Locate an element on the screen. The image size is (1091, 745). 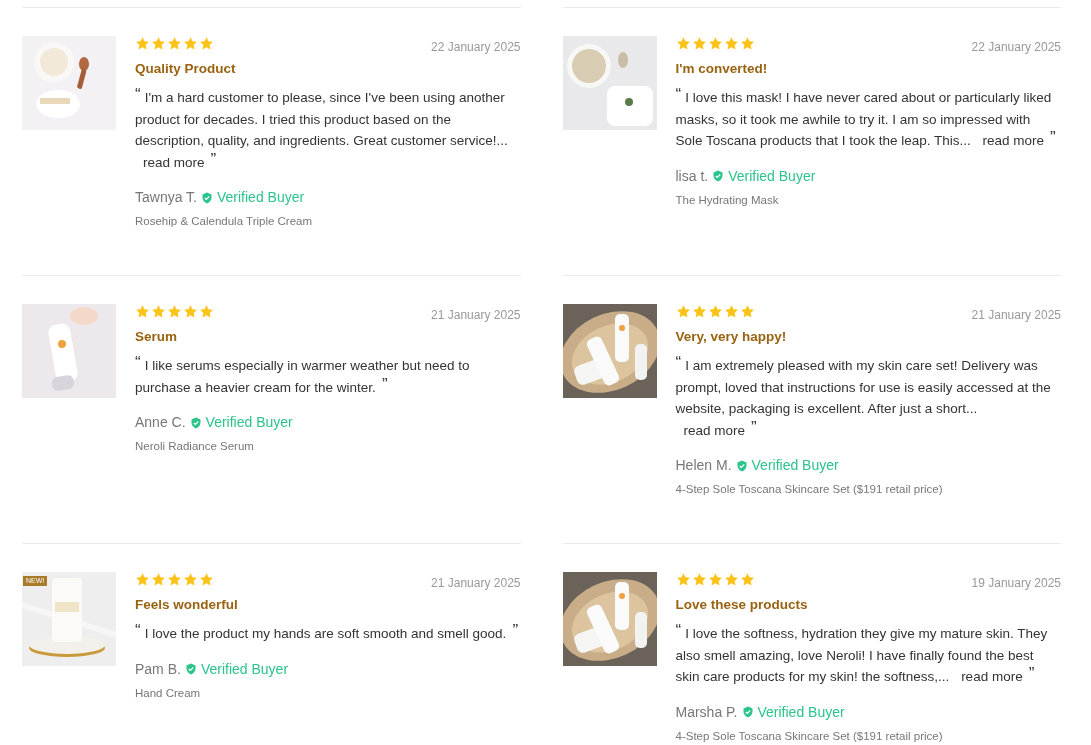
review-title: I'm converted! is located at coordinates (722, 69).